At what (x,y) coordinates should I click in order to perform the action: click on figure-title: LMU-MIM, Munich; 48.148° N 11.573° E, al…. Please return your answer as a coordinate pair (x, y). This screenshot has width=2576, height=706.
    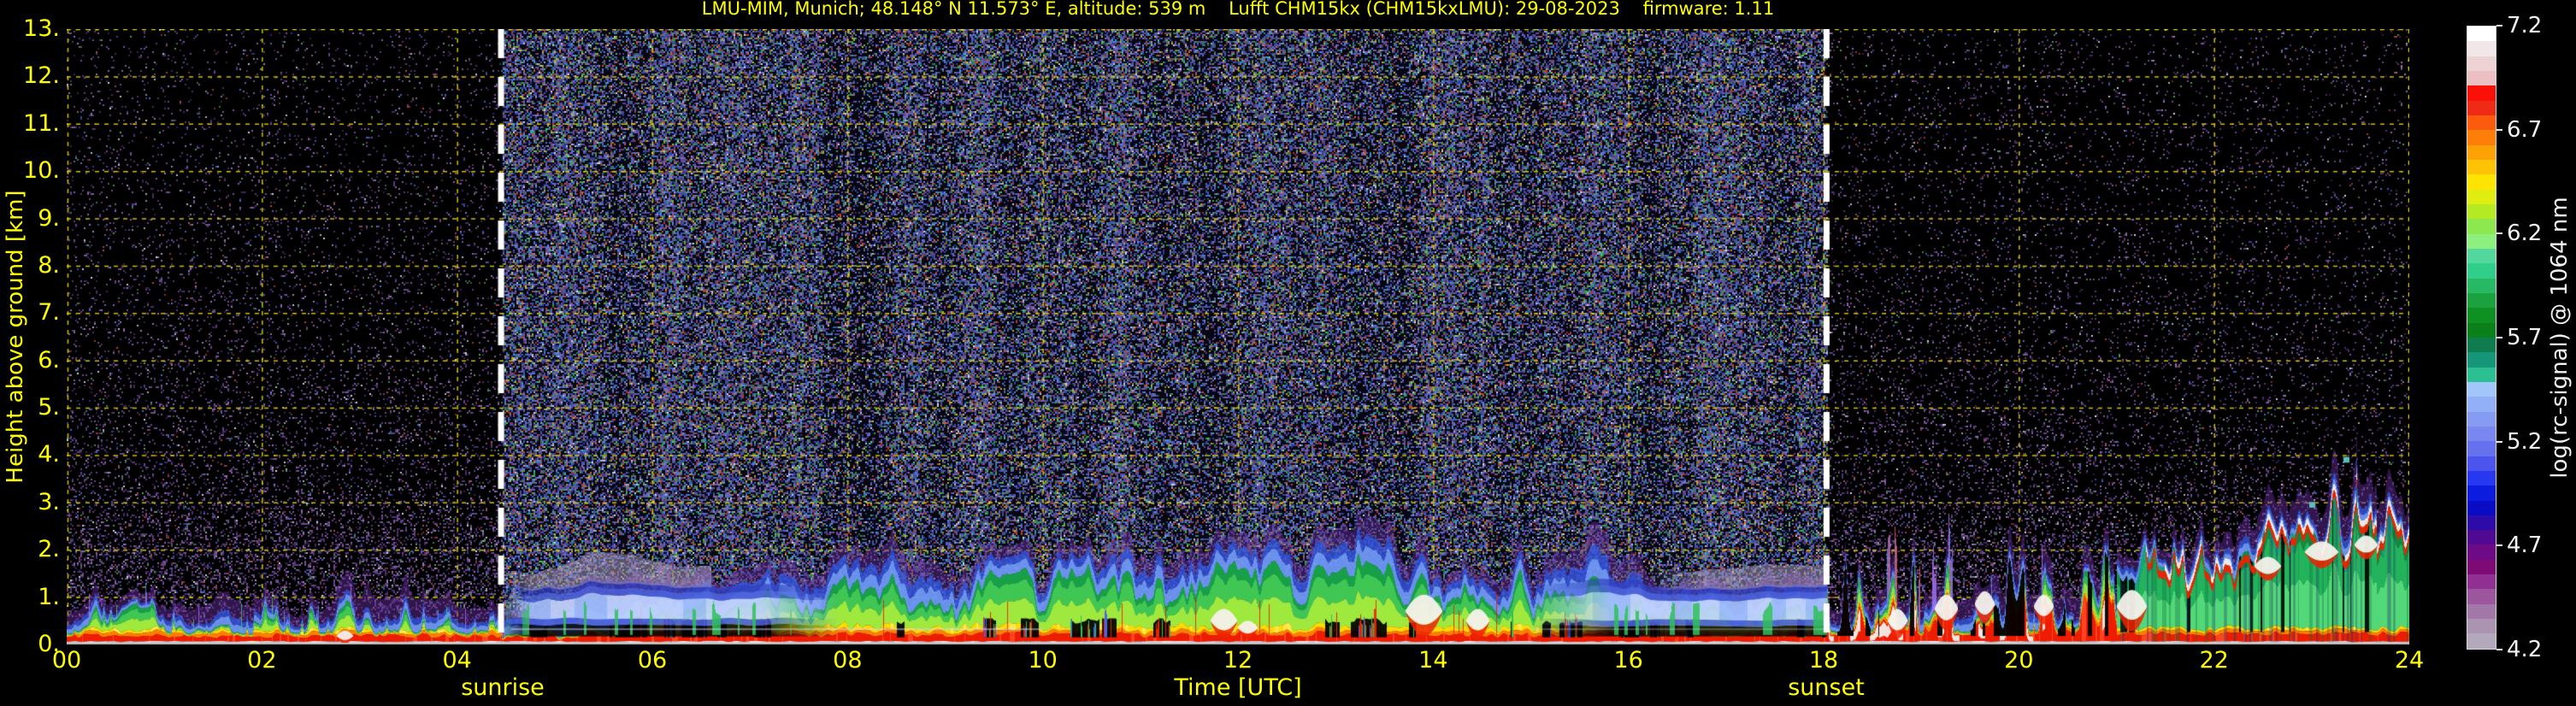
    Looking at the image, I should click on (1238, 9).